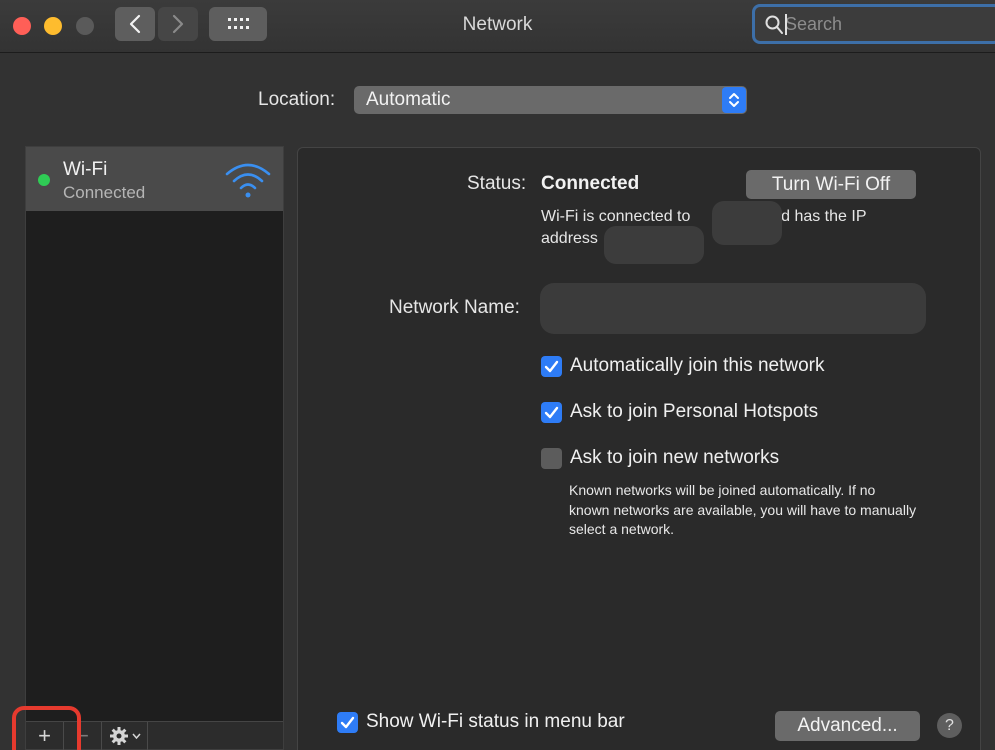 The image size is (995, 750). What do you see at coordinates (590, 183) in the screenshot?
I see `status-value: Connected` at bounding box center [590, 183].